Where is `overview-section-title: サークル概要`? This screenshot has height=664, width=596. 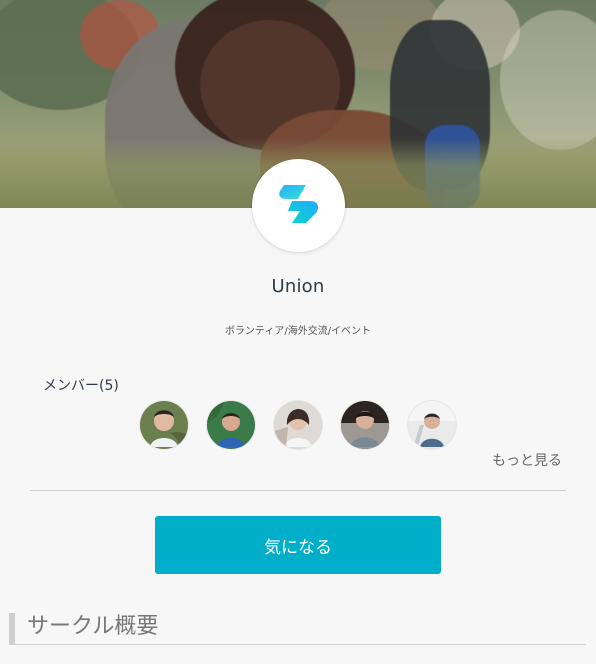 overview-section-title: サークル概要 is located at coordinates (297, 629).